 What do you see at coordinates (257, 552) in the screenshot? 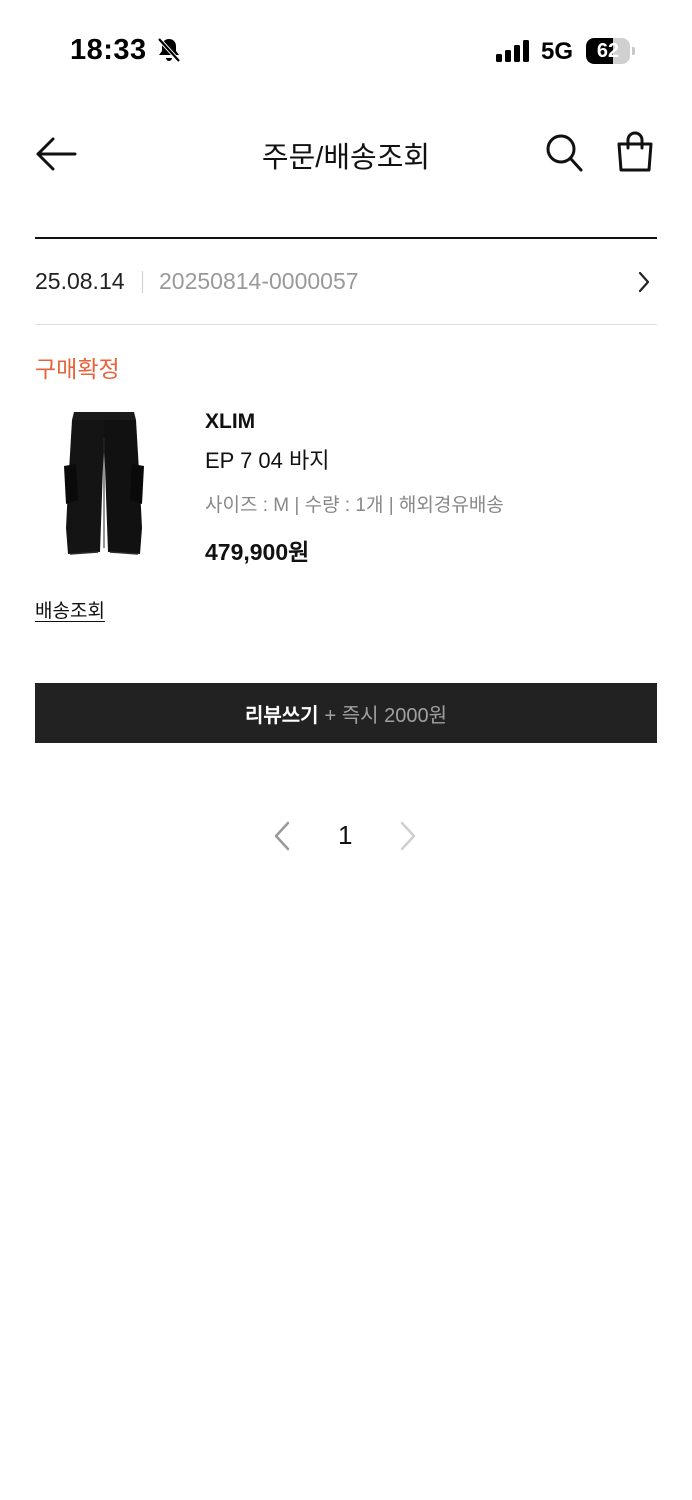
I see `product-price: 479,900원` at bounding box center [257, 552].